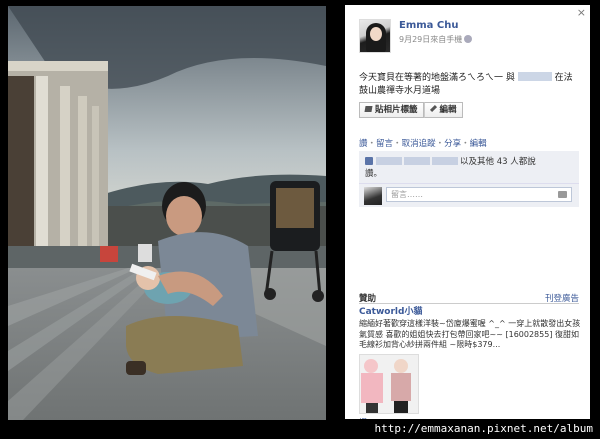 The height and width of the screenshot is (439, 600). I want to click on thumbs-up-icon, so click(369, 161).